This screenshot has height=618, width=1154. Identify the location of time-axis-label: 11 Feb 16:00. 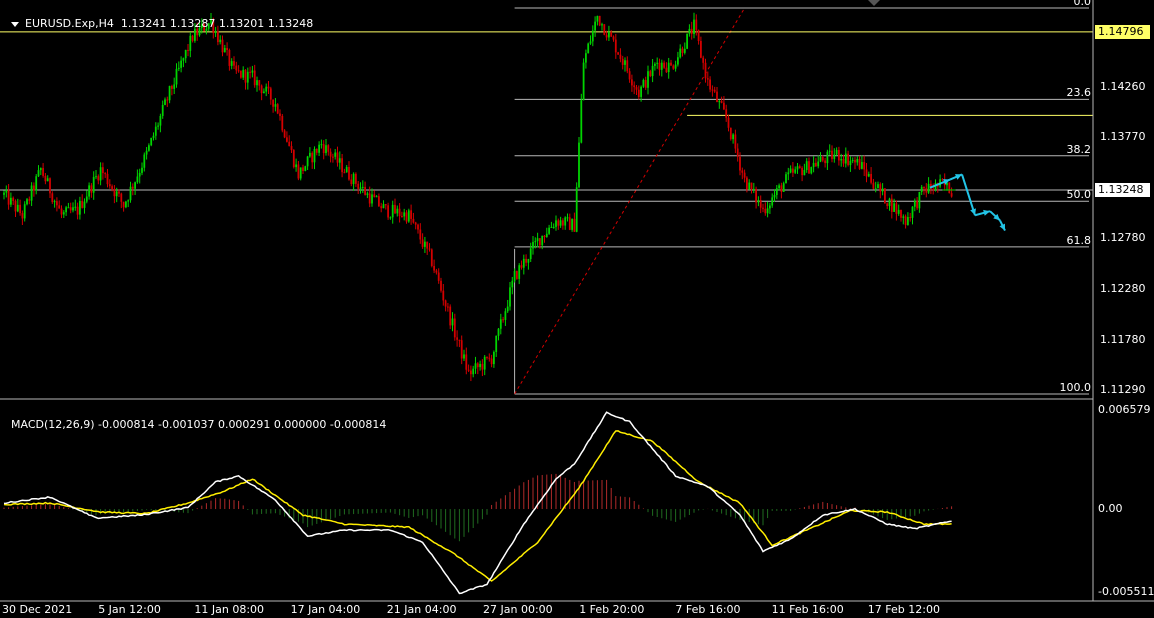
(807, 609).